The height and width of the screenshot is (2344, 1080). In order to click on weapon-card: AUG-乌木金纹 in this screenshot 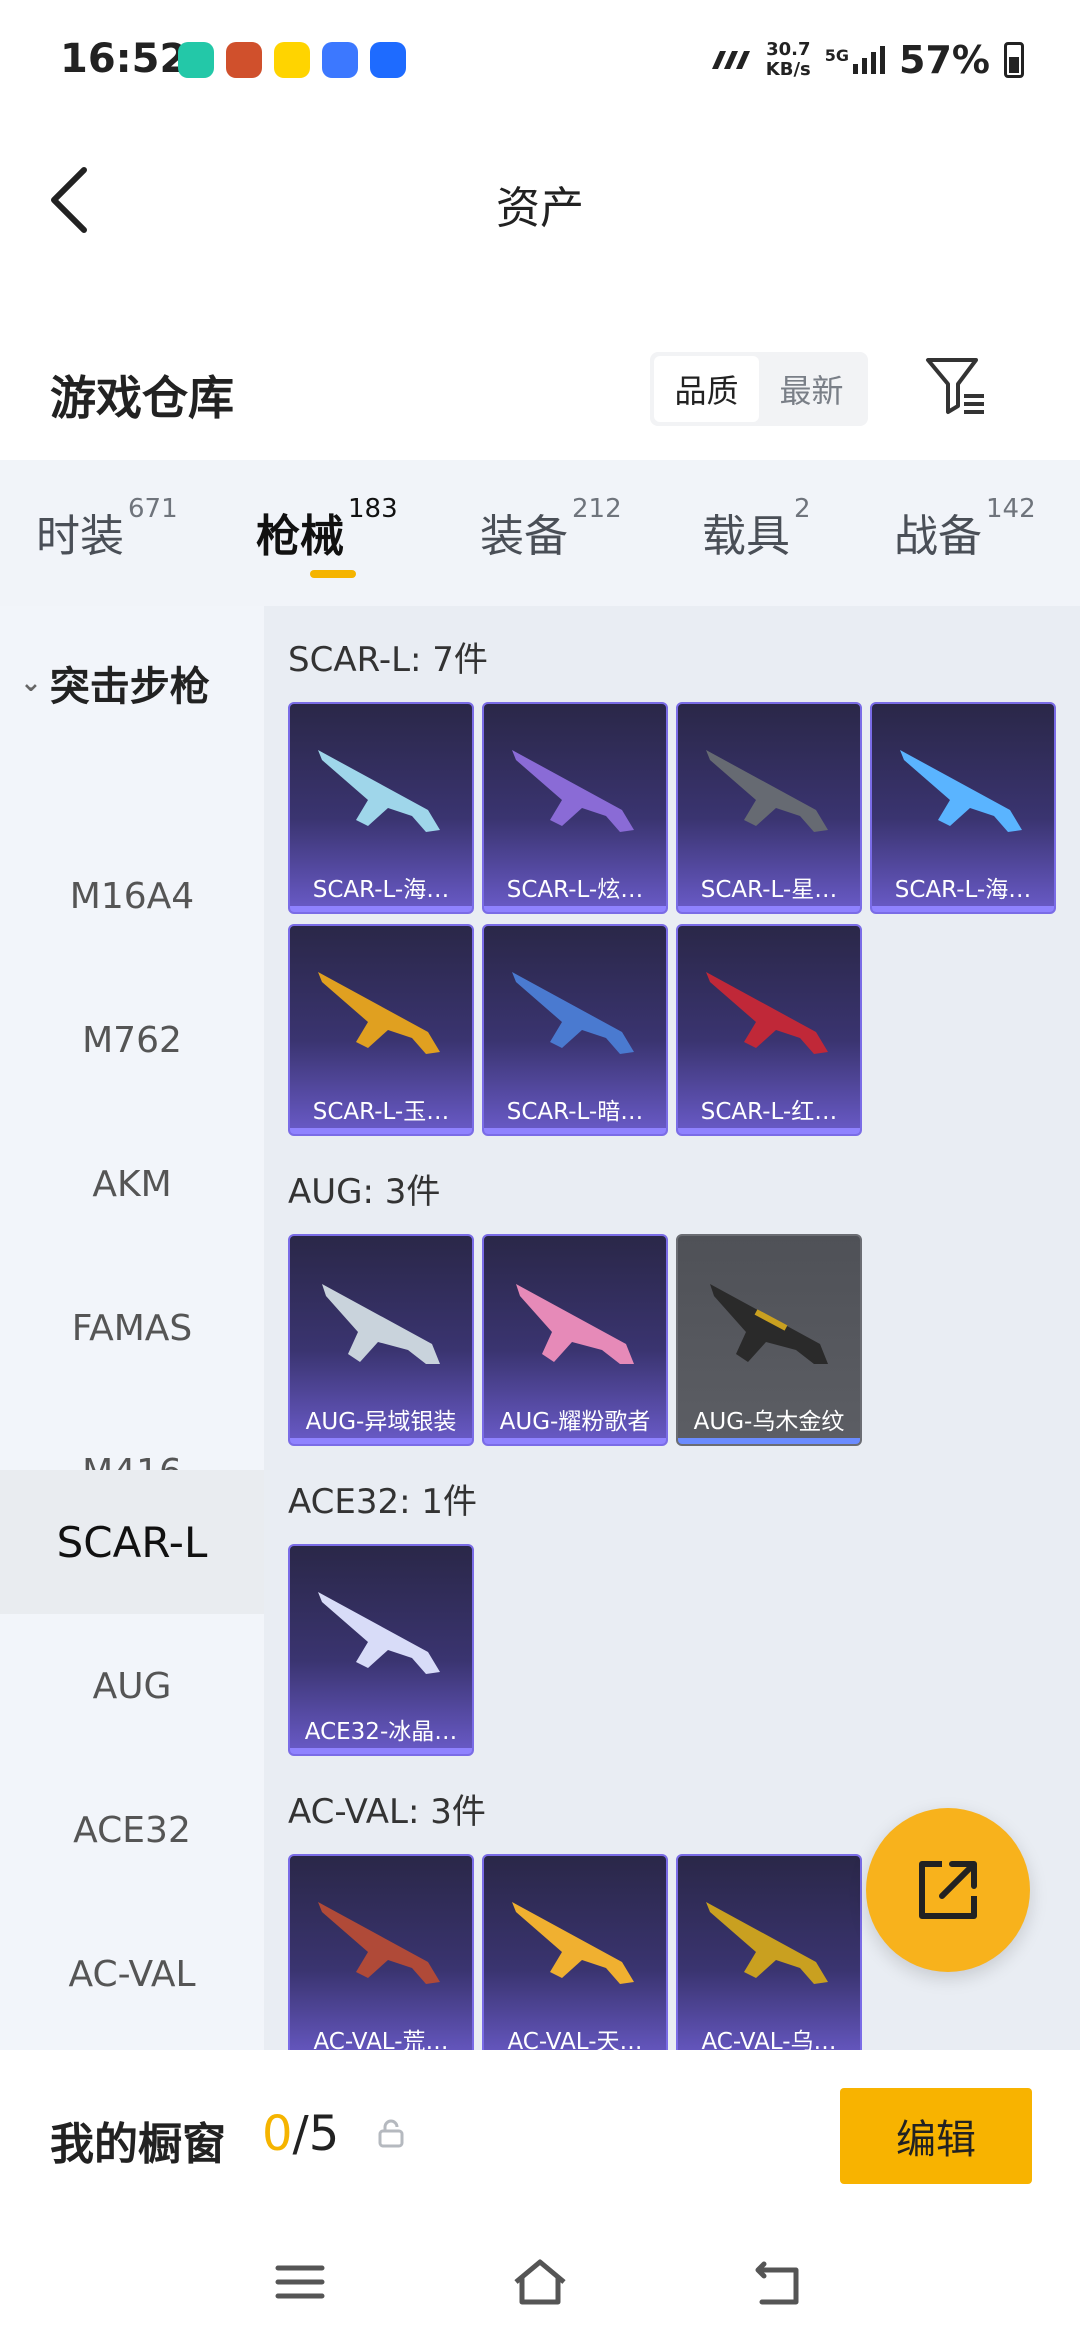, I will do `click(769, 1340)`.